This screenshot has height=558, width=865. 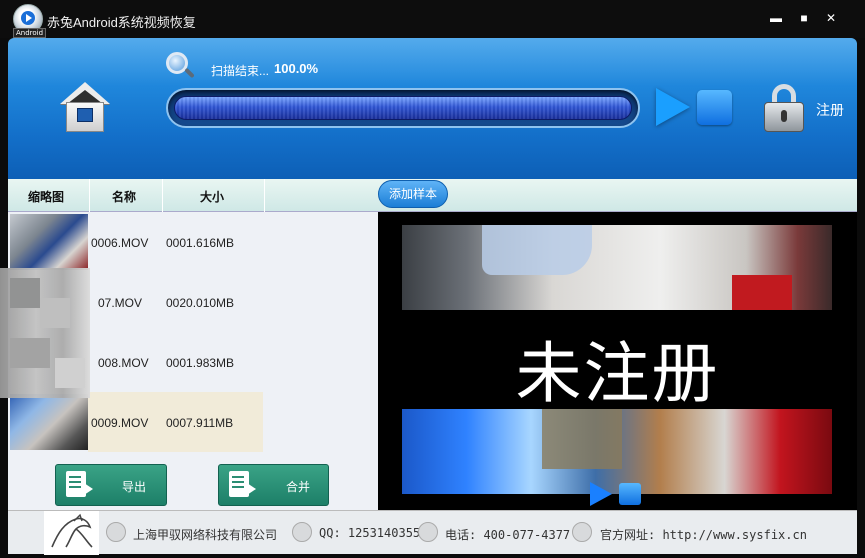 I want to click on phone-number: 电话: 400-077-4377, so click(x=508, y=535).